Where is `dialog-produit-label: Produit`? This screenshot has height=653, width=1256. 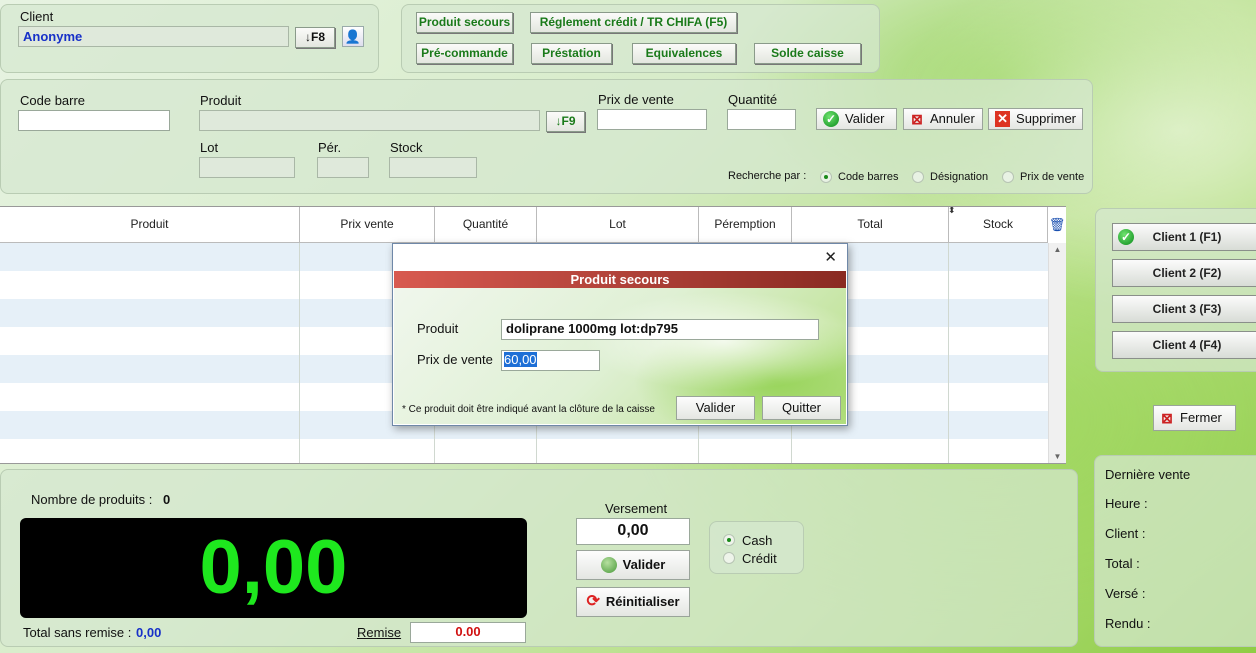
dialog-produit-label: Produit is located at coordinates (438, 328).